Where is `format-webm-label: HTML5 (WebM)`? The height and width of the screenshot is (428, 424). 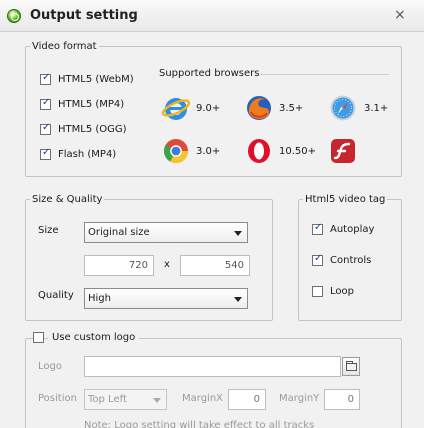
format-webm-label: HTML5 (WebM) is located at coordinates (96, 79).